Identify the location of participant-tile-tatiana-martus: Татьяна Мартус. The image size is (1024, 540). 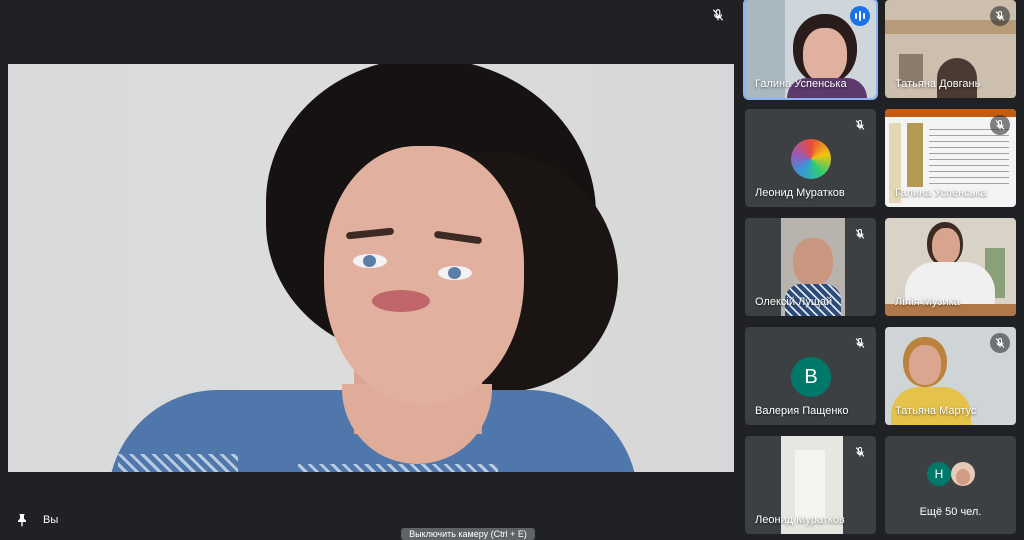
(950, 376).